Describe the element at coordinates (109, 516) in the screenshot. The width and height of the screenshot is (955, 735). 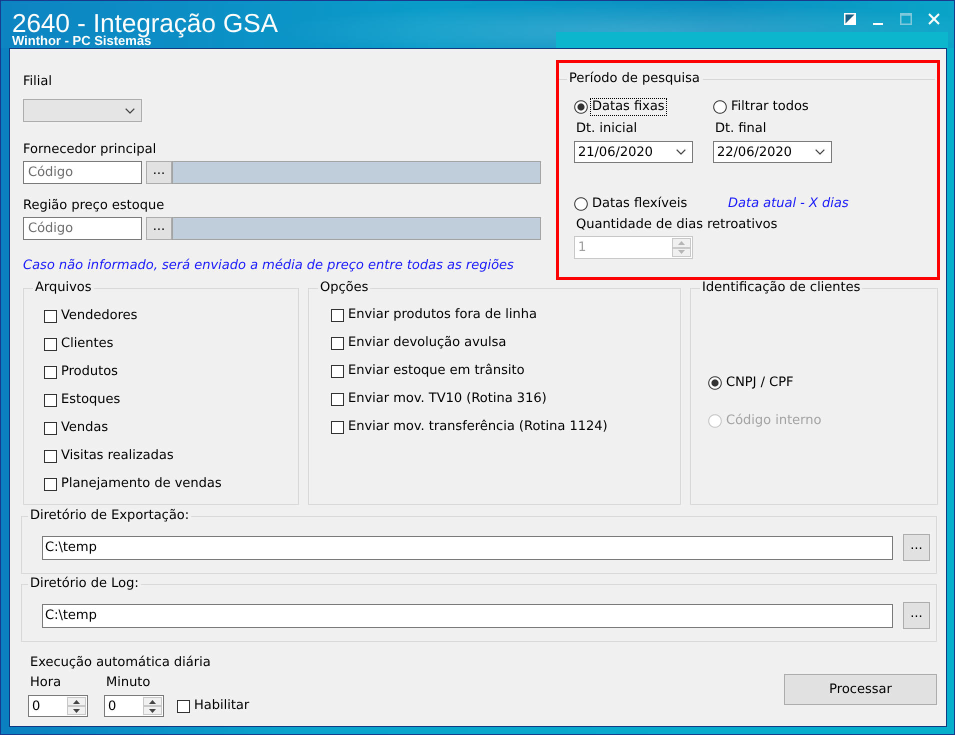
I see `group-title: Diretório de Exportação:` at that location.